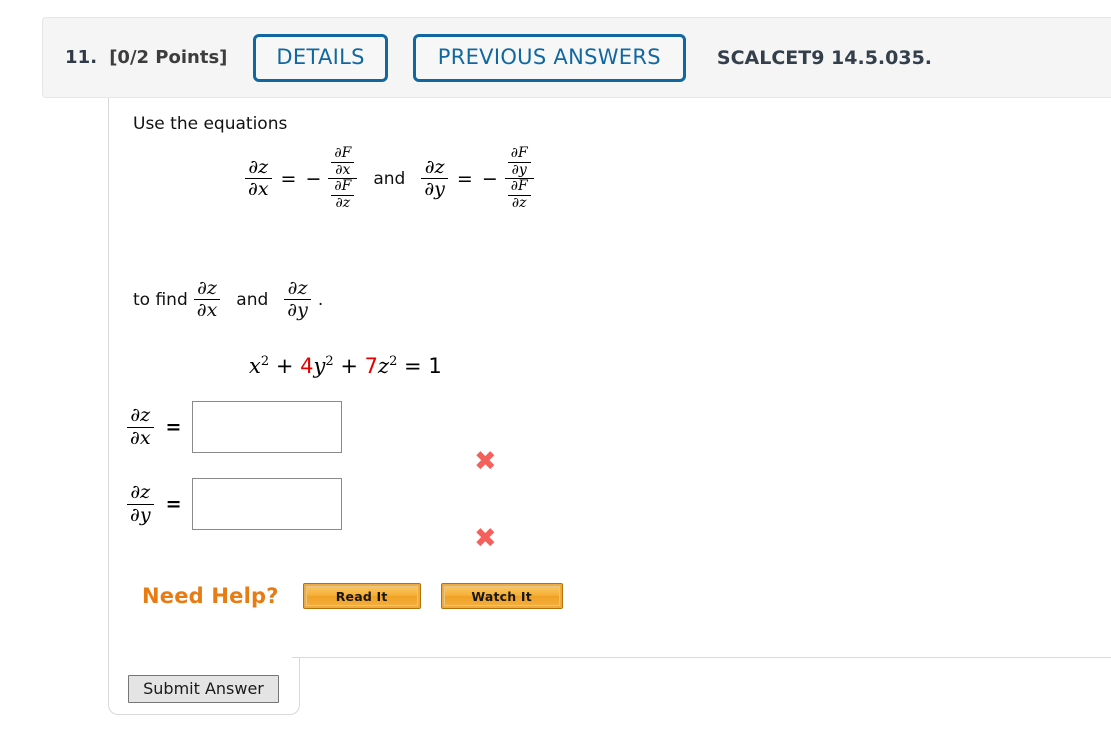 This screenshot has height=733, width=1111. I want to click on surface-term2-exponent: 2, so click(329, 361).